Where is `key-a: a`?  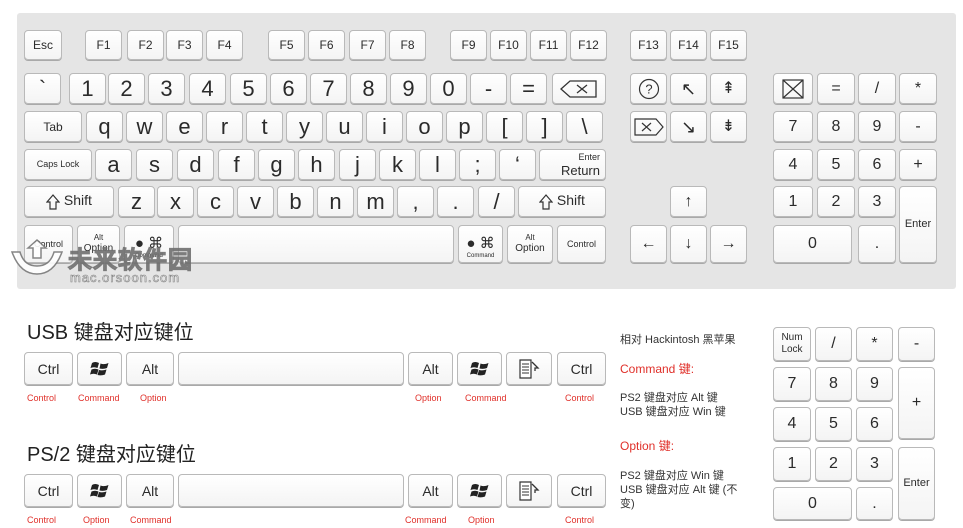
key-a: a is located at coordinates (113, 164).